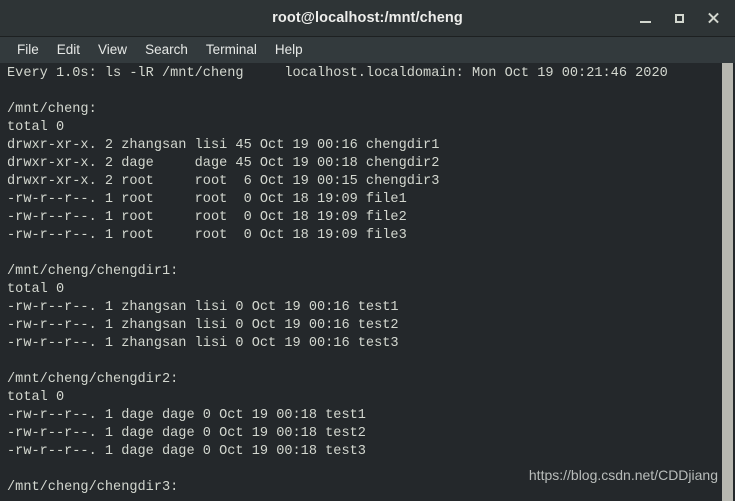 The height and width of the screenshot is (501, 735). Describe the element at coordinates (93, 271) in the screenshot. I see `terminal-line: /mnt/cheng/chengdir1:` at that location.